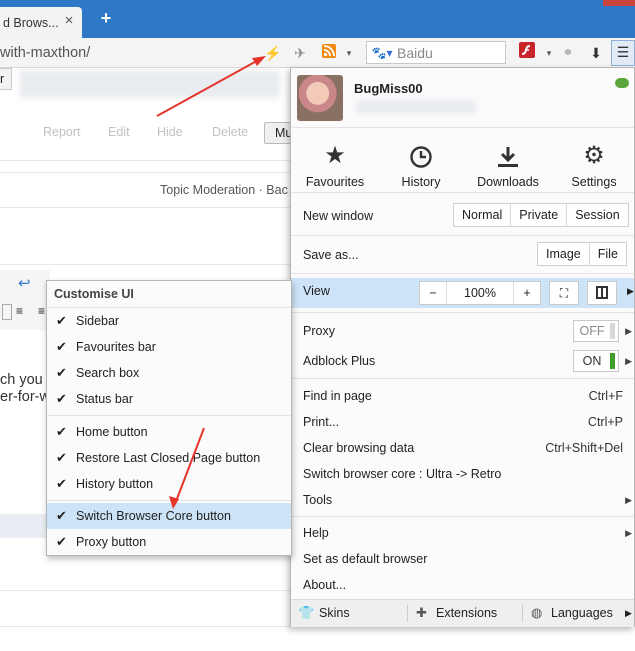  What do you see at coordinates (169, 542) in the screenshot?
I see `proxy-button-option: ✔ Proxy button` at bounding box center [169, 542].